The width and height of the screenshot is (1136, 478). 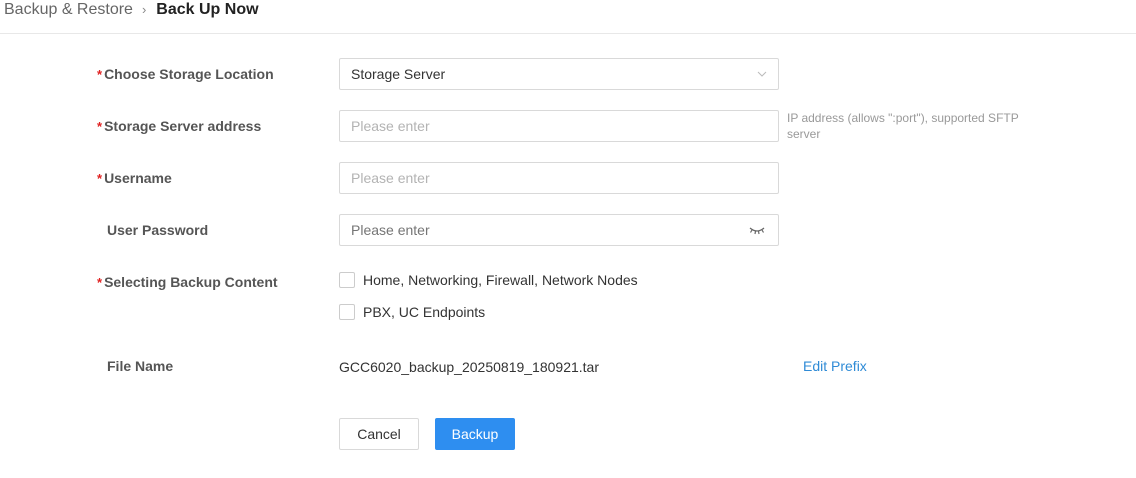 I want to click on storage-location-value: Storage Server, so click(x=398, y=74).